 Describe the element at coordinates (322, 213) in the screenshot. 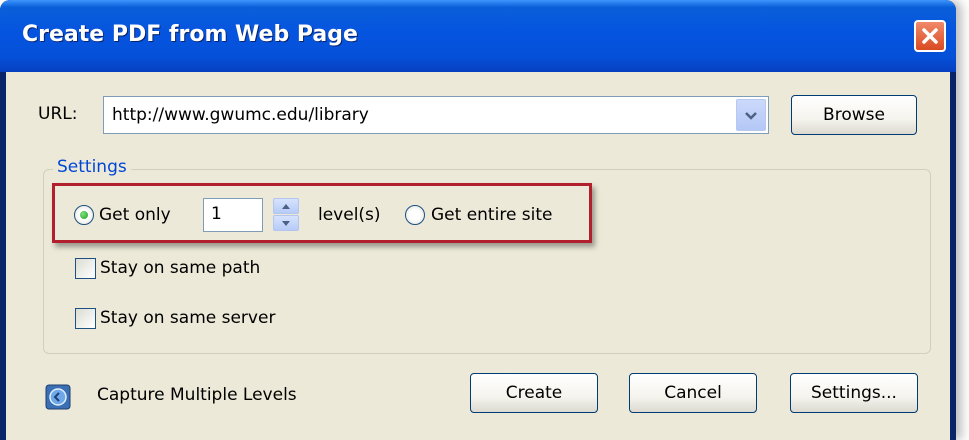

I see `highlight-annotation` at that location.